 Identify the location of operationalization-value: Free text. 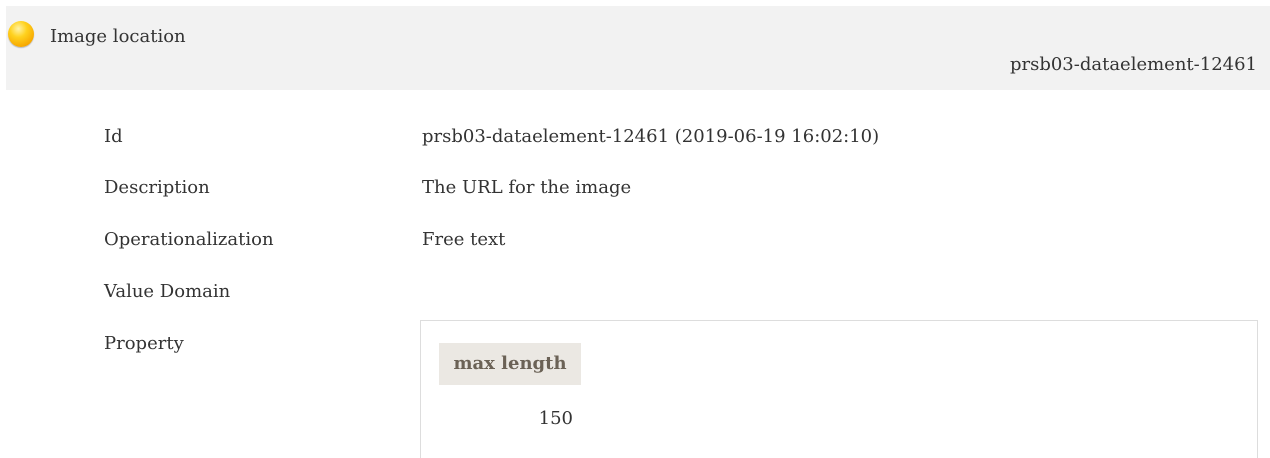
(464, 239).